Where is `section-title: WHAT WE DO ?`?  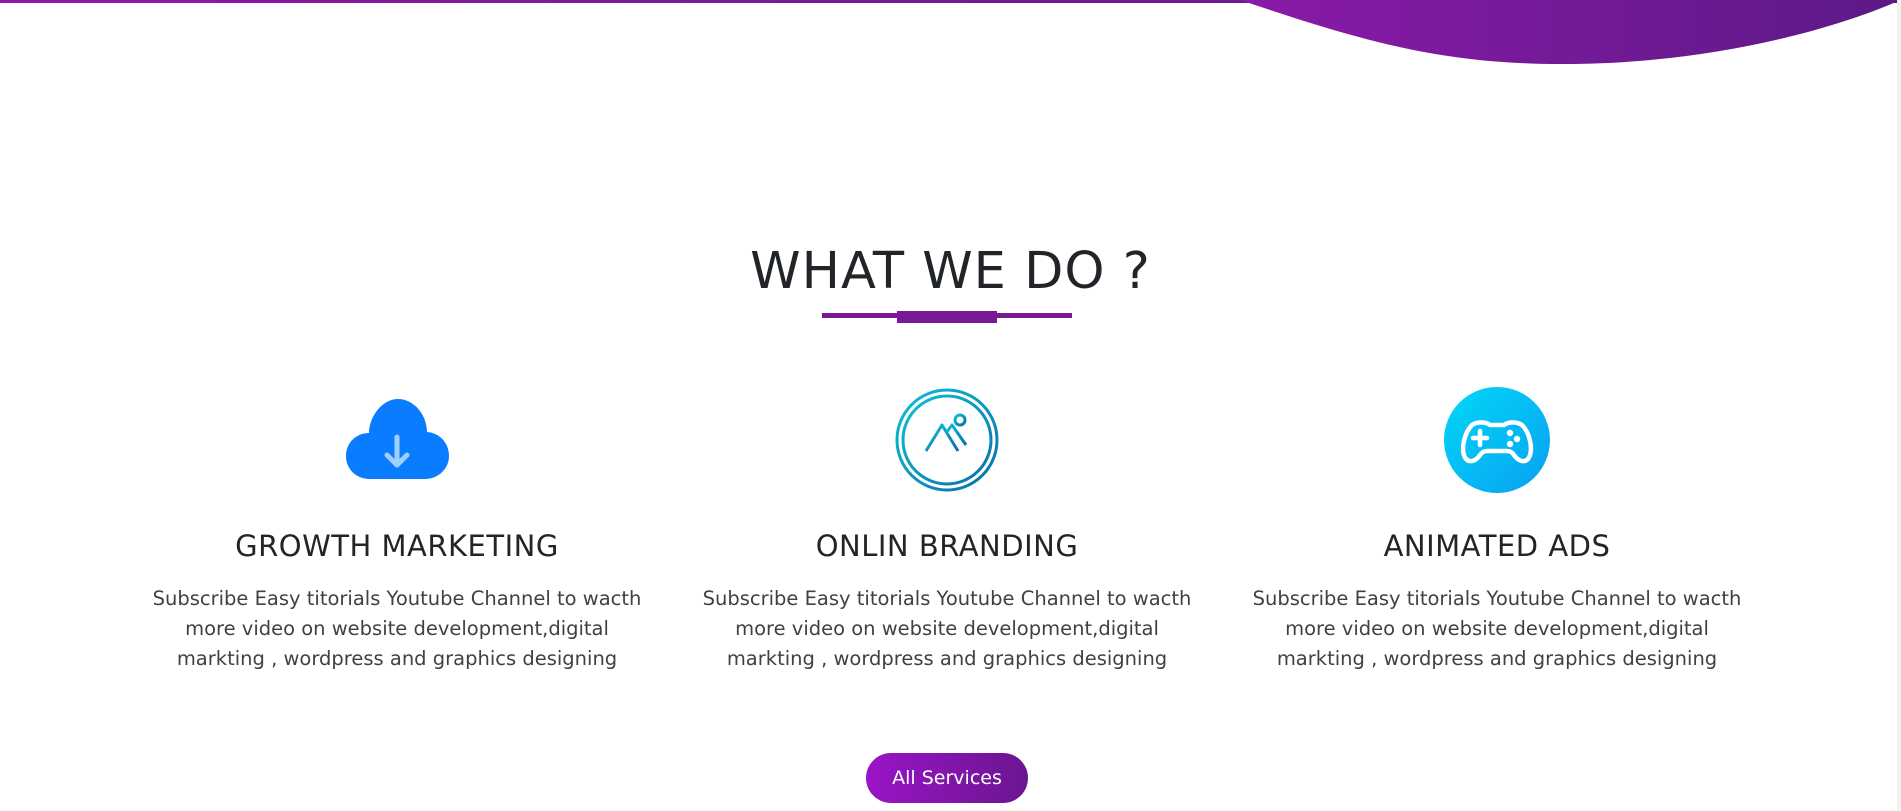 section-title: WHAT WE DO ? is located at coordinates (950, 271).